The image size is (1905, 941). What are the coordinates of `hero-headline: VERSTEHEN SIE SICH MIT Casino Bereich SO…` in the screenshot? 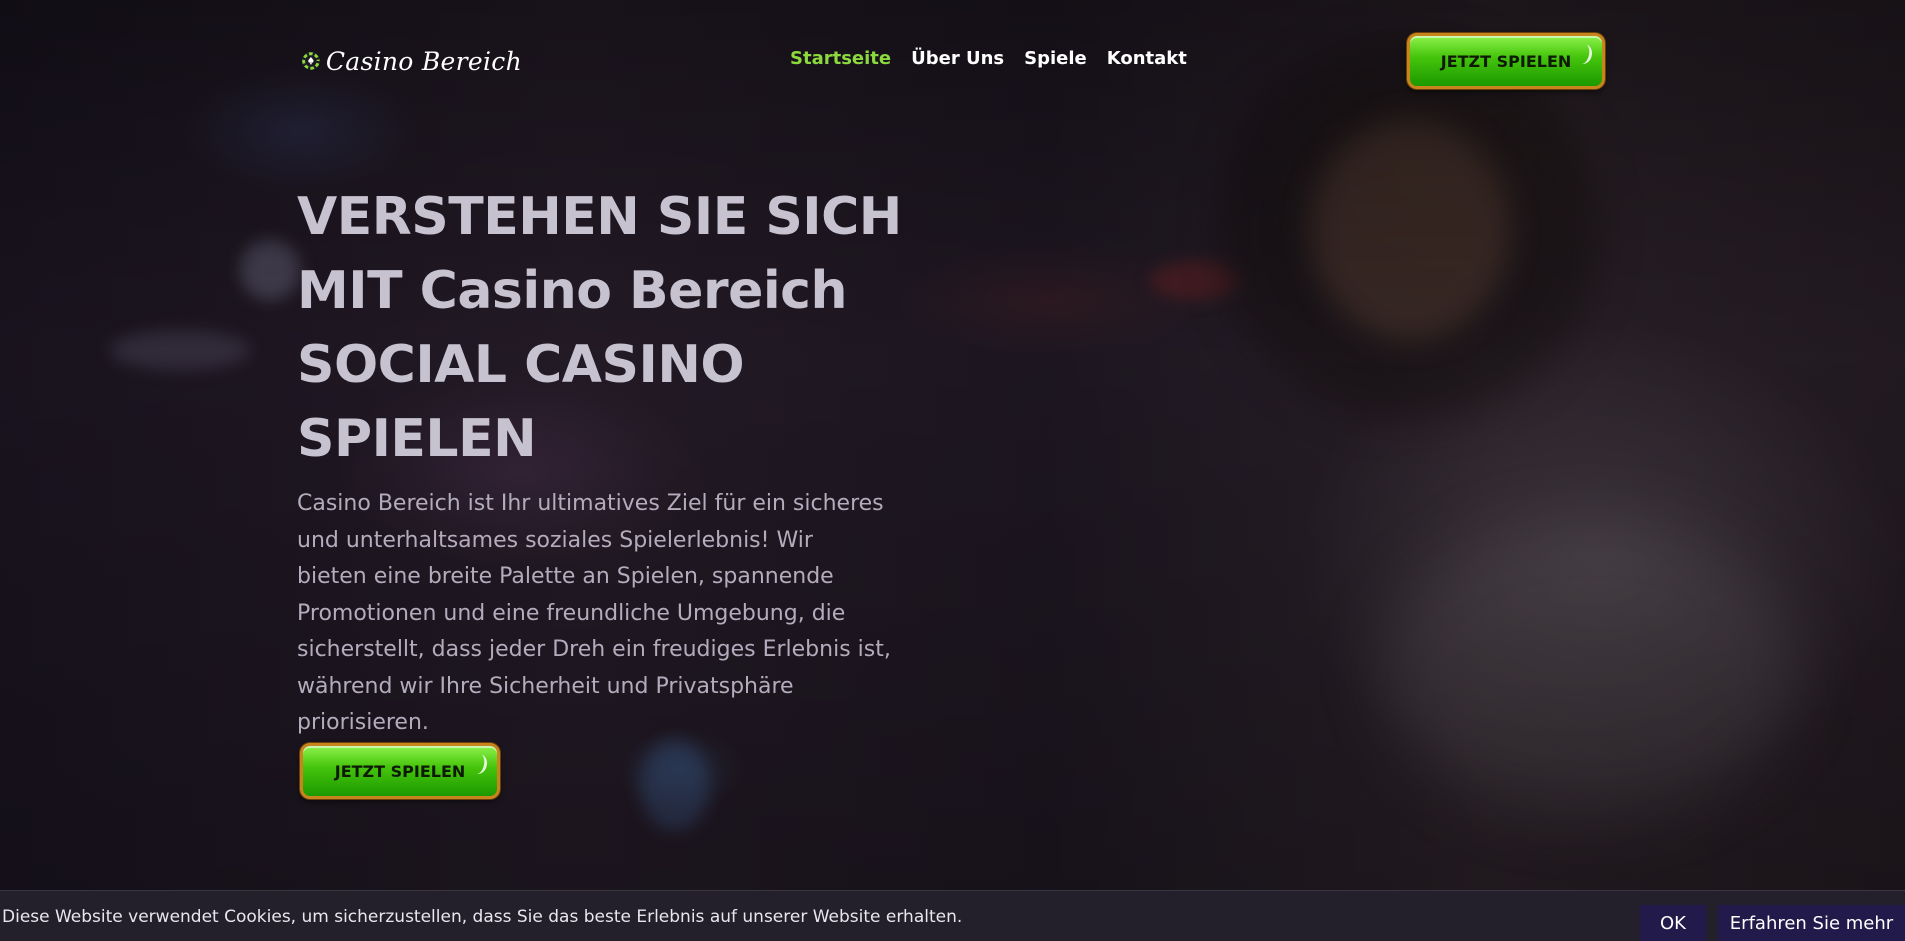 It's located at (617, 328).